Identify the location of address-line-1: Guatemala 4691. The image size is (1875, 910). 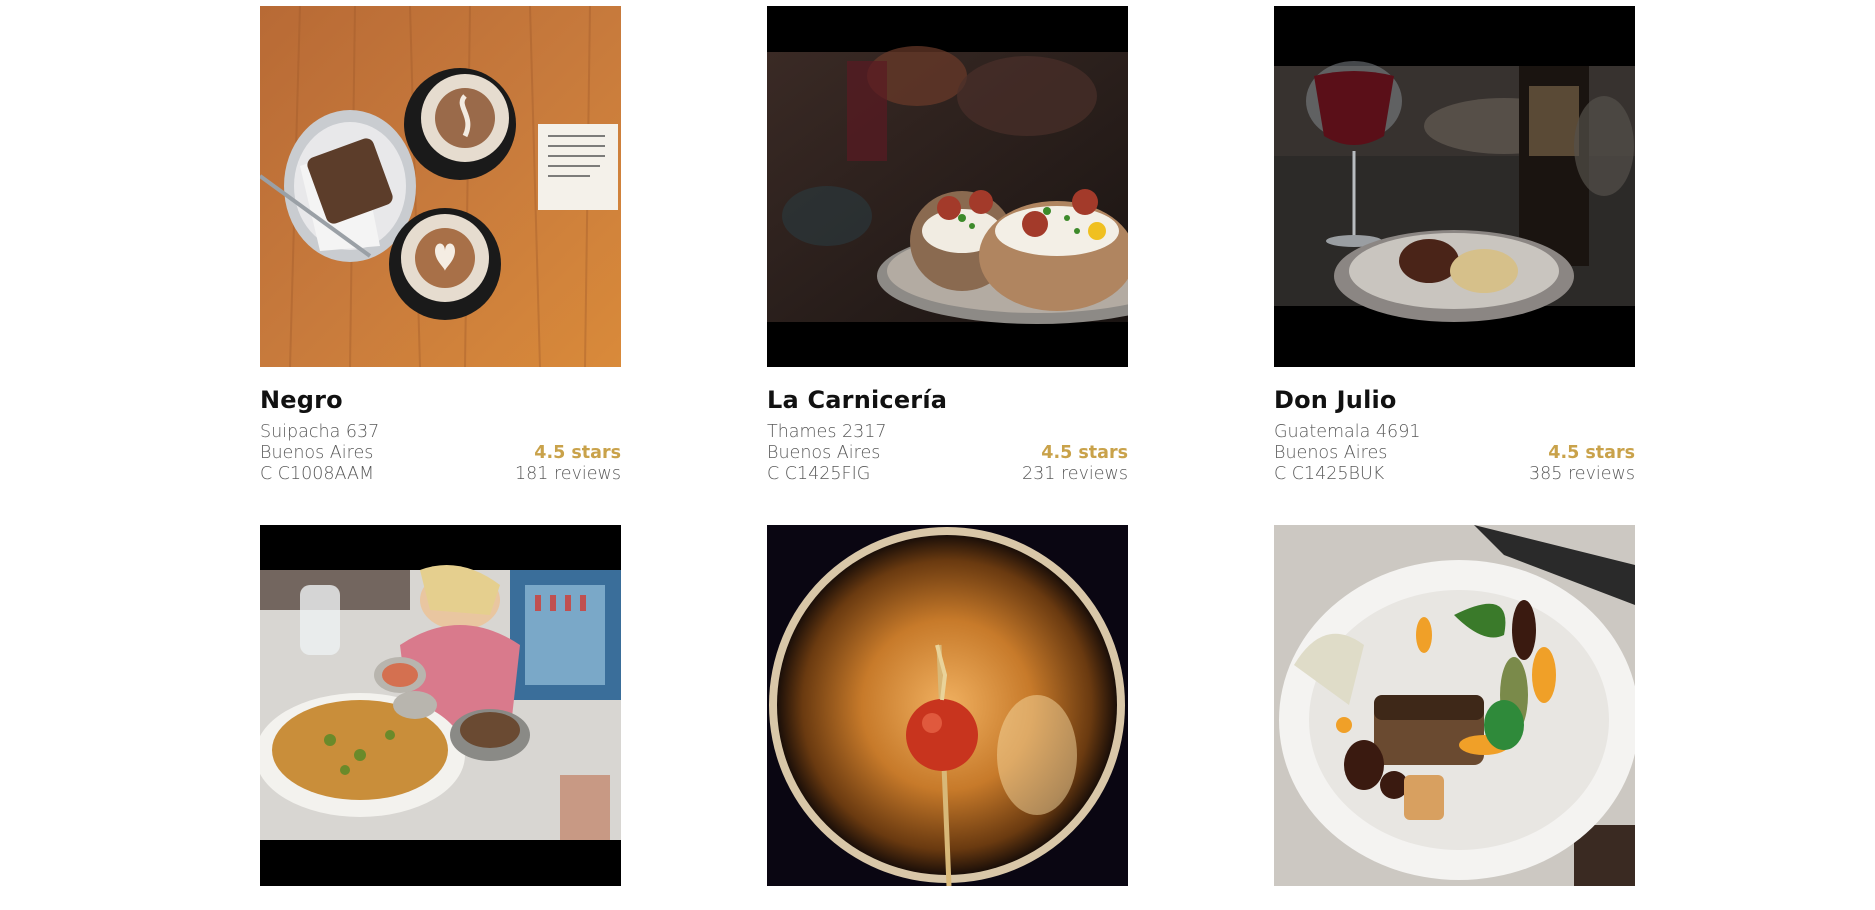
(1347, 432).